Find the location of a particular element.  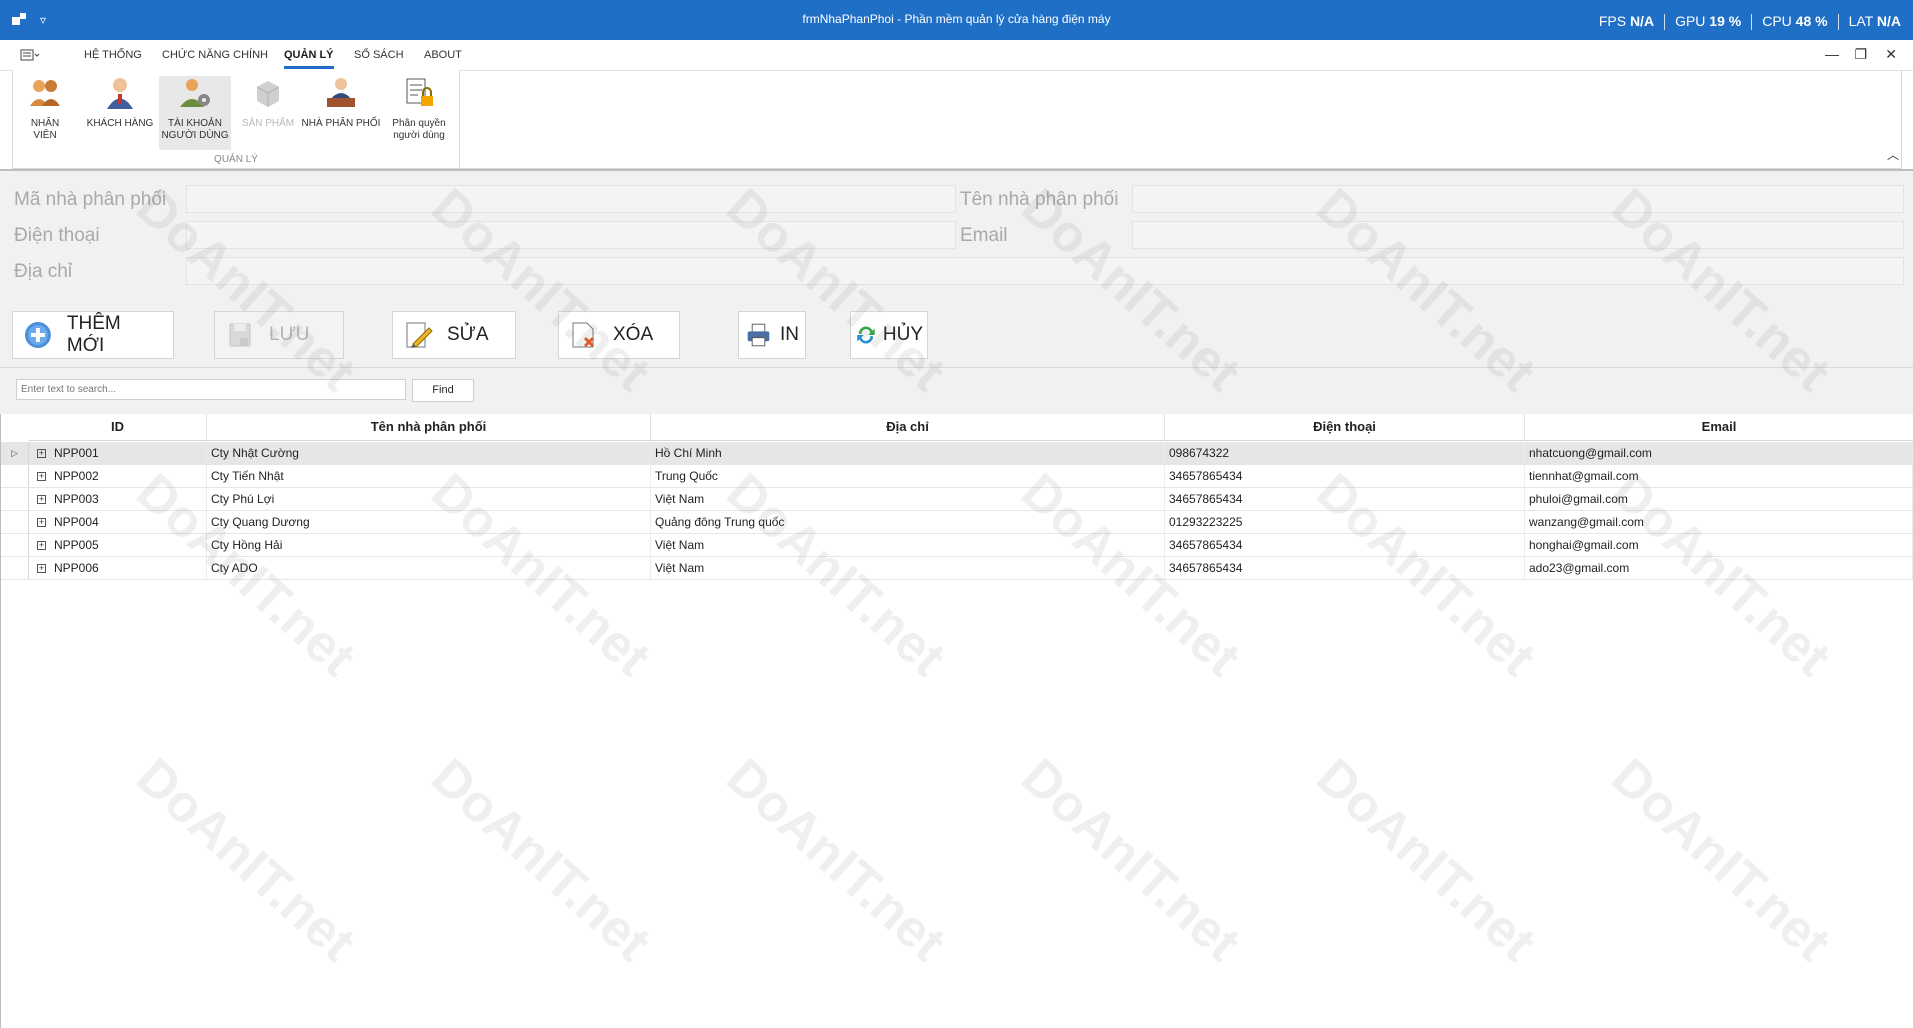

ribbon-button-khach-hang: KHÁCH HÀNG is located at coordinates (120, 103).